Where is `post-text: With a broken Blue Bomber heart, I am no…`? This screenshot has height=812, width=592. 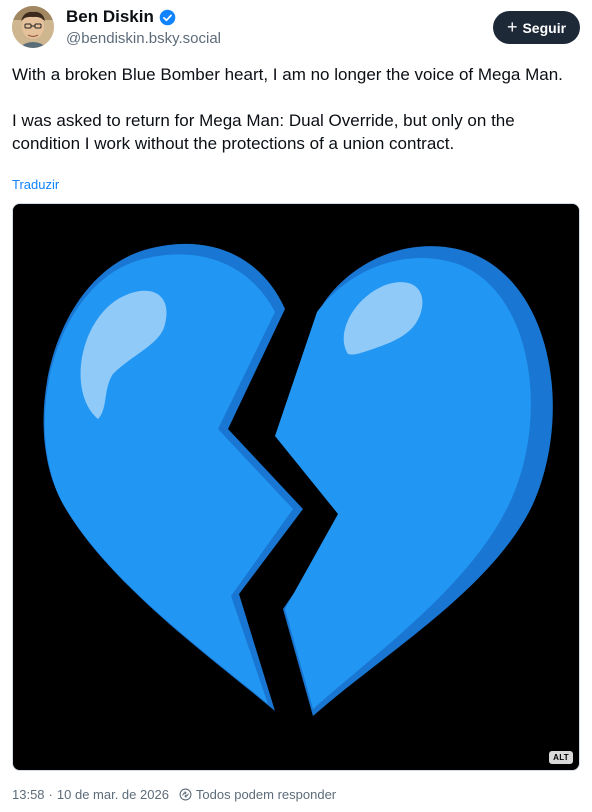 post-text: With a broken Blue Bomber heart, I am no… is located at coordinates (296, 109).